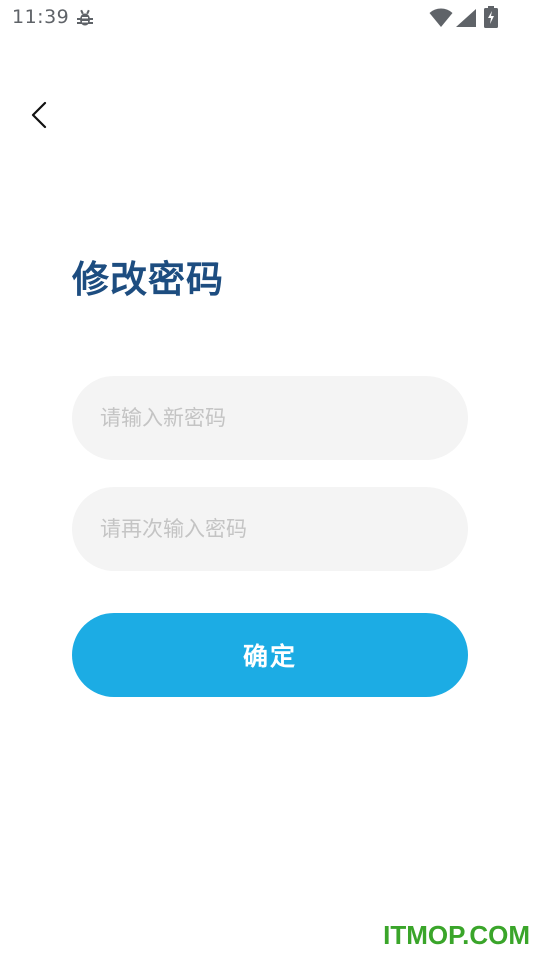 This screenshot has height=960, width=540. I want to click on status-time: 11:39, so click(41, 17).